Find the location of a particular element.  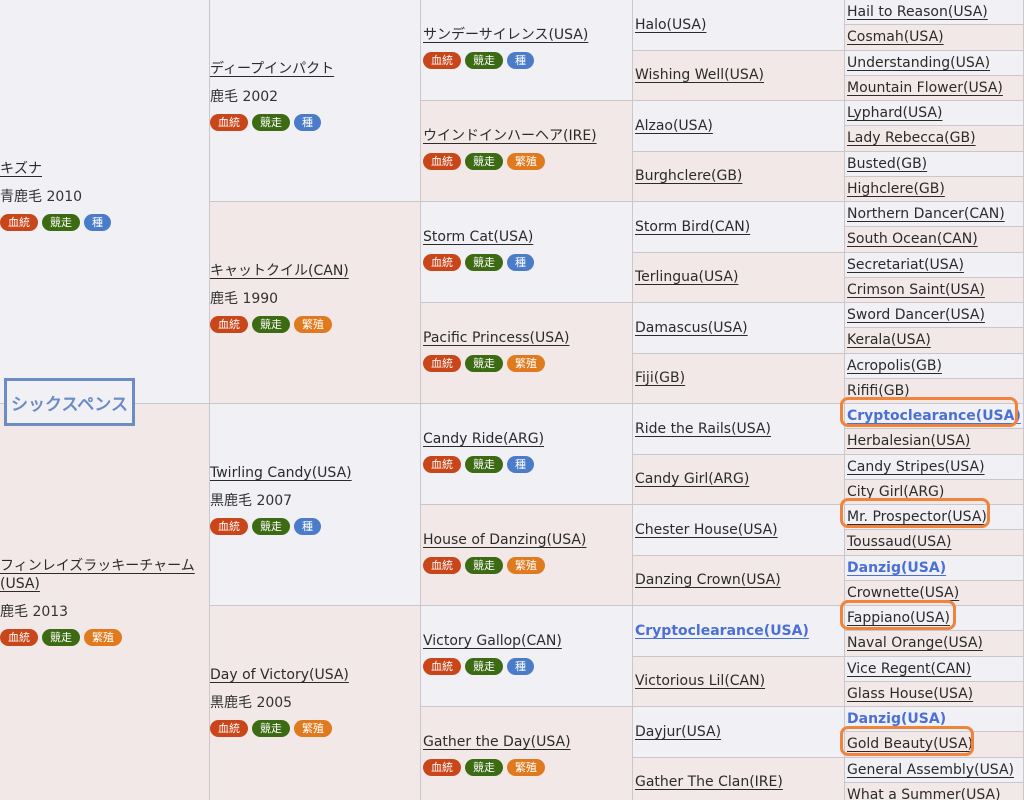

tag-group: 血統 競走種 is located at coordinates (104, 222).